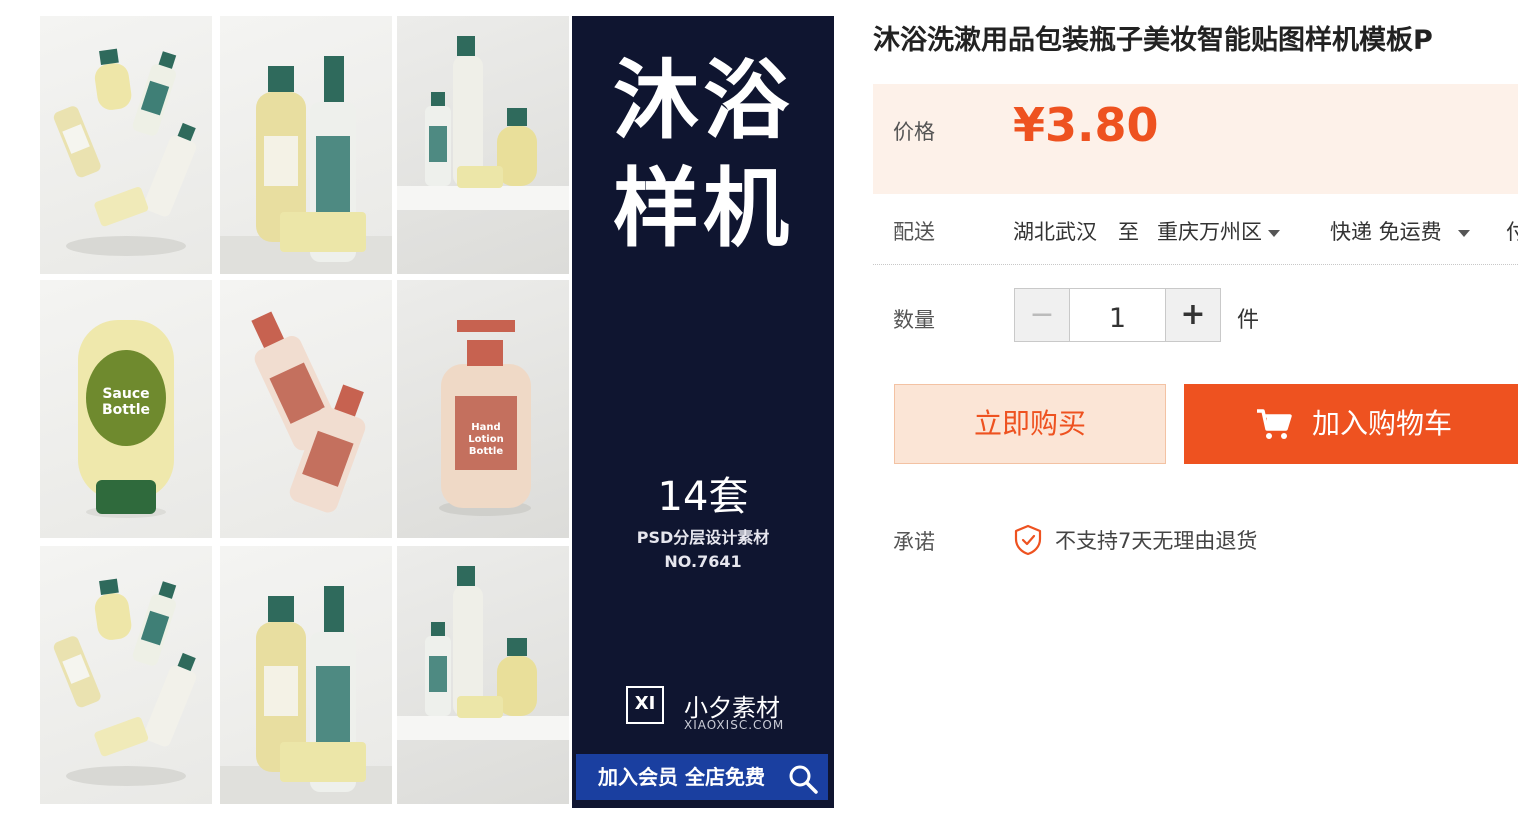 The image size is (1518, 814). I want to click on quantity-unit: 件, so click(1248, 320).